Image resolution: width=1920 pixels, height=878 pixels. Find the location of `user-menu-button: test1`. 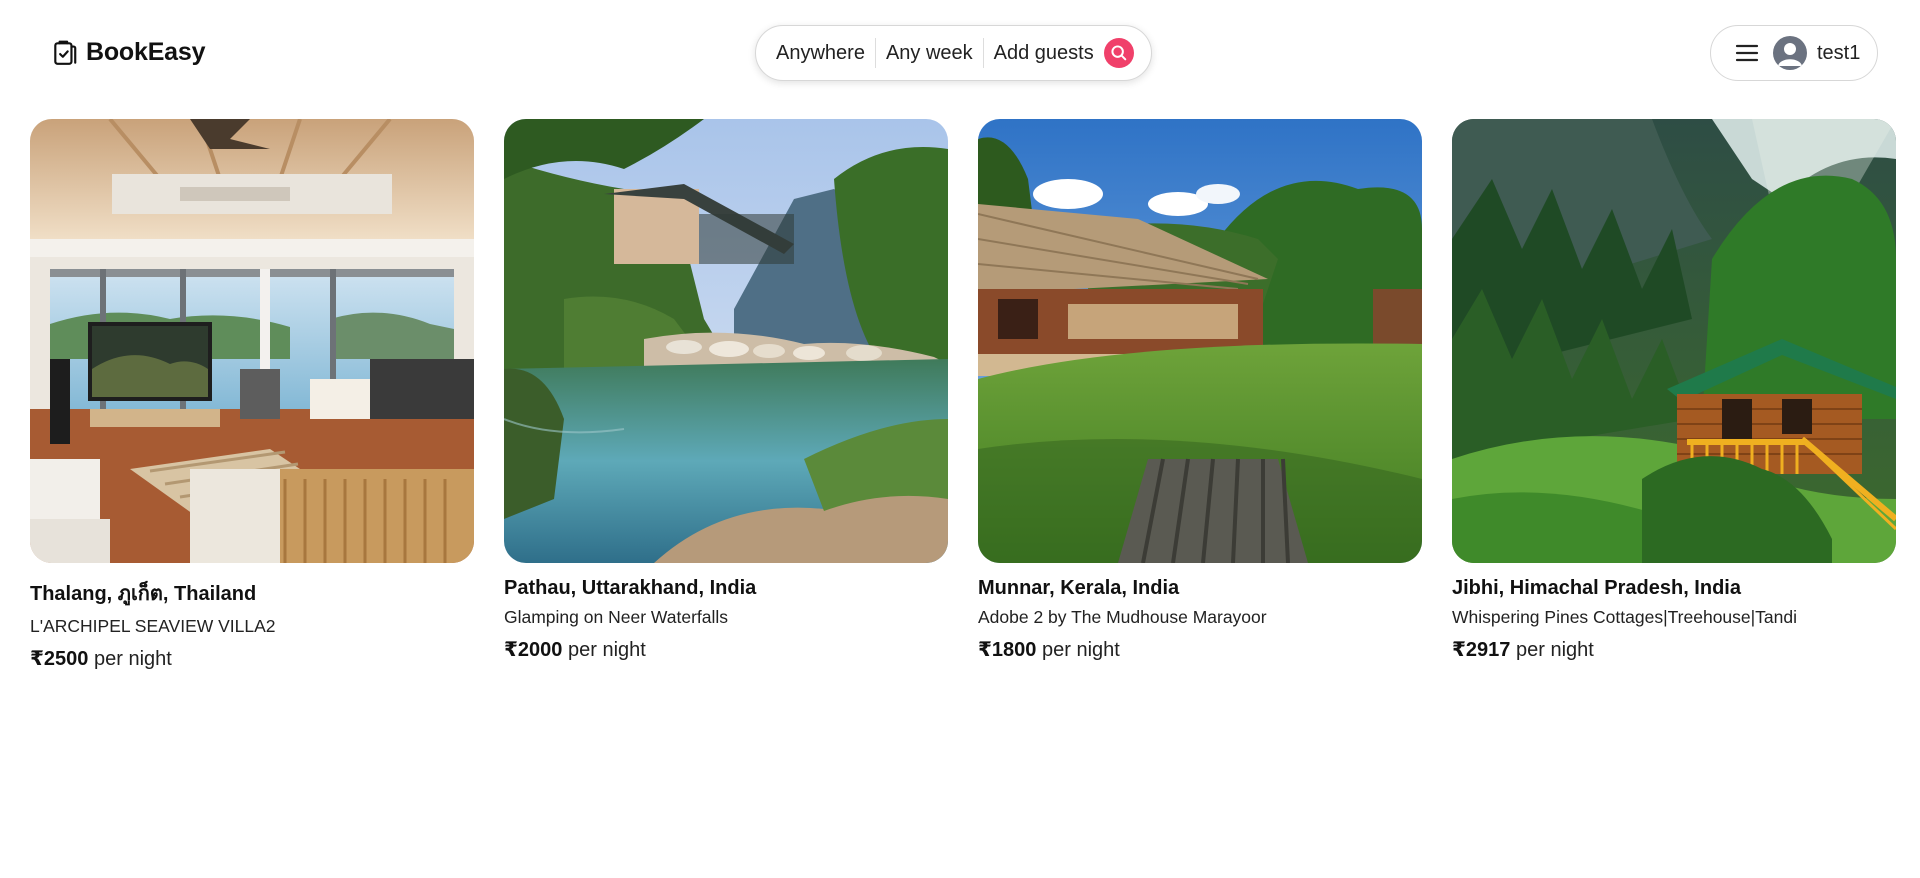

user-menu-button: test1 is located at coordinates (1794, 53).